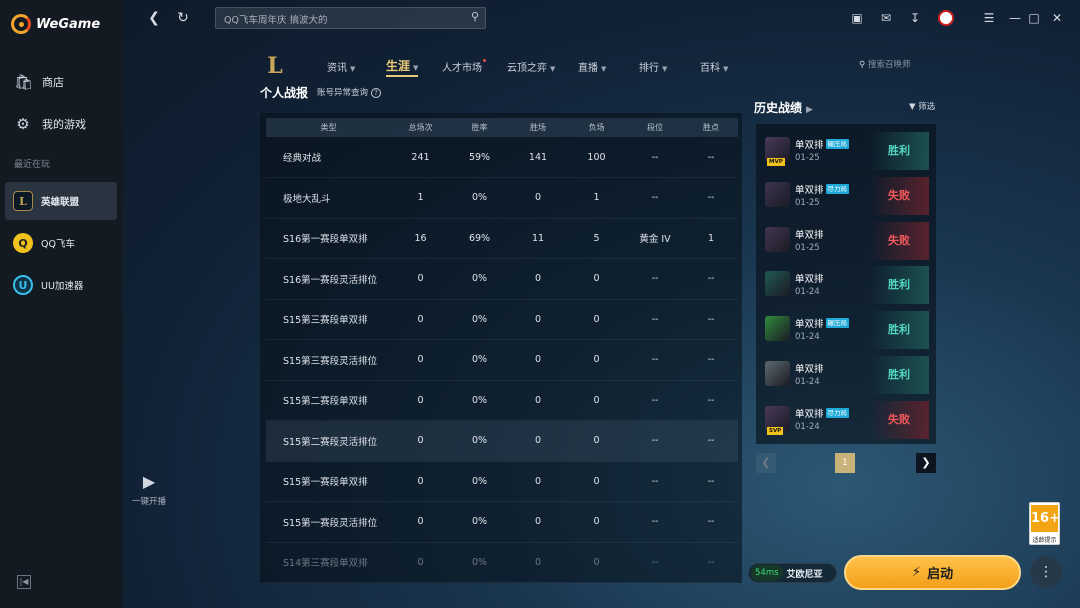  Describe the element at coordinates (989, 18) in the screenshot. I see `menu-icon: ☰` at that location.